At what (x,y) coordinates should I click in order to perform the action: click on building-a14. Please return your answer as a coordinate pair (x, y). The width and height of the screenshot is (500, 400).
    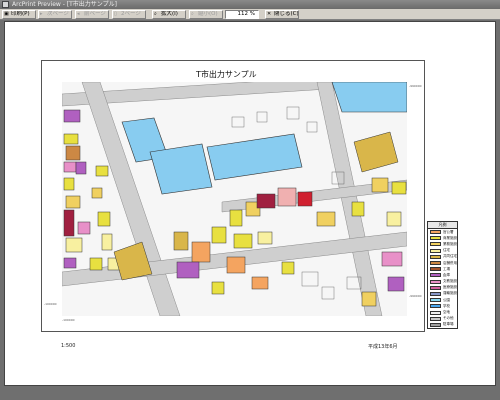
    Looking at the image, I should click on (104, 219).